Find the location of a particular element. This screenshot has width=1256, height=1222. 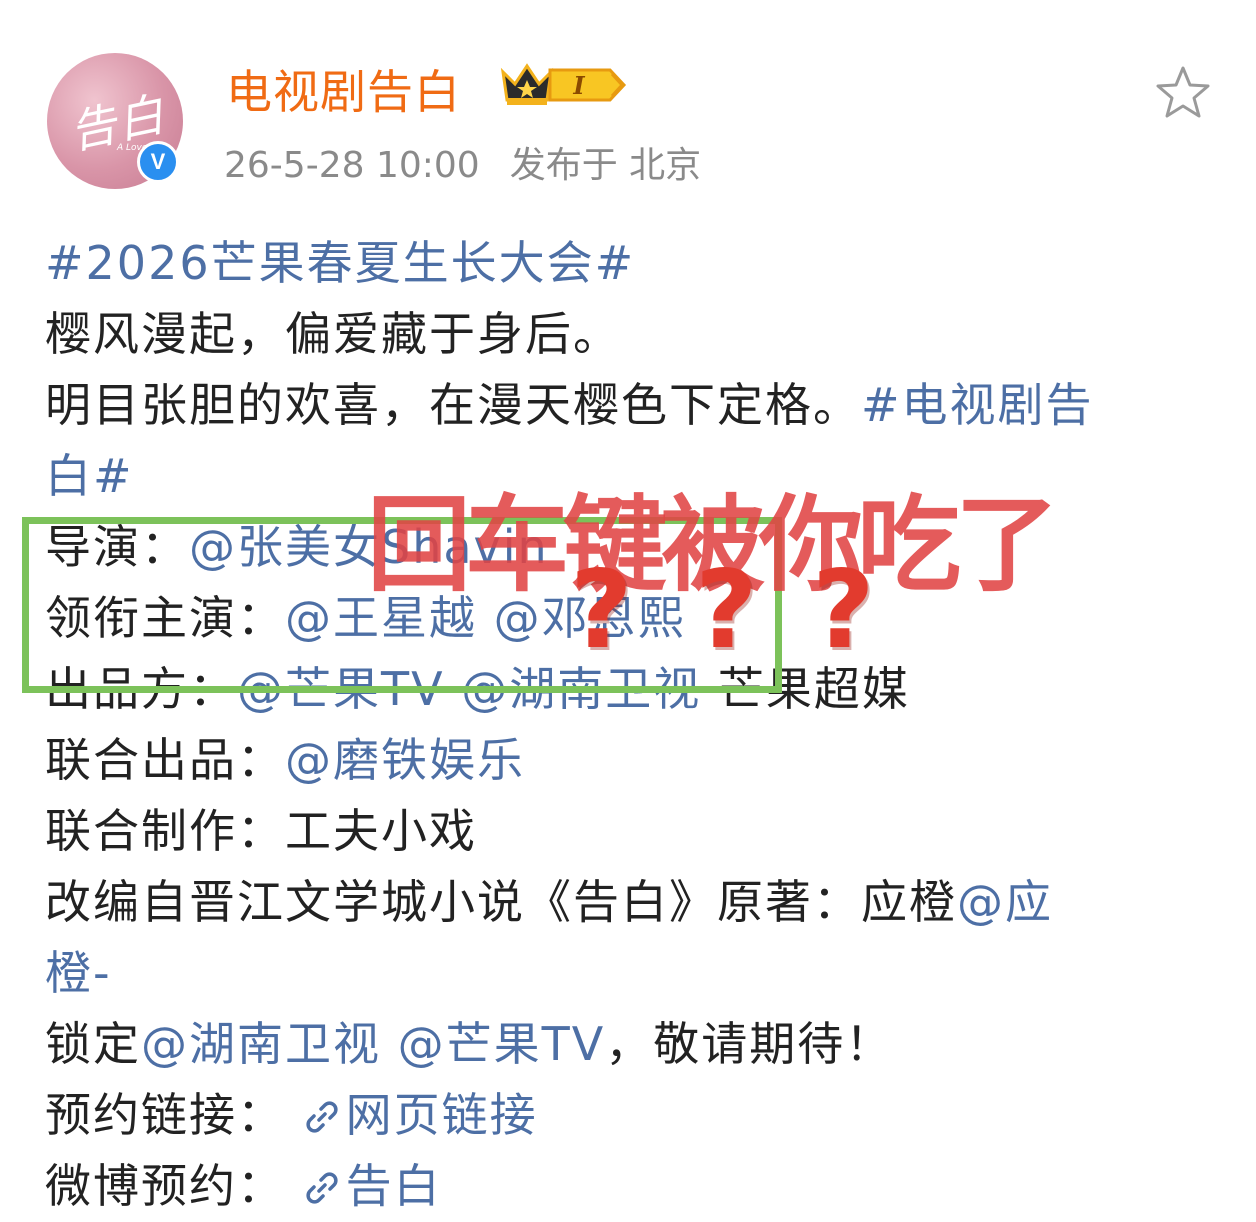

mention-link: @湖南卫视 is located at coordinates (261, 1044).